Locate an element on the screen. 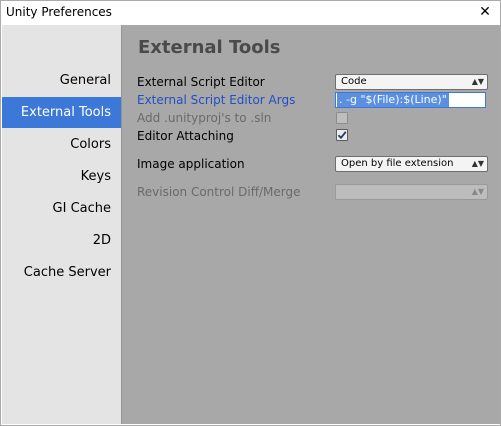  sidebar-item-colors: Colors is located at coordinates (61, 144).